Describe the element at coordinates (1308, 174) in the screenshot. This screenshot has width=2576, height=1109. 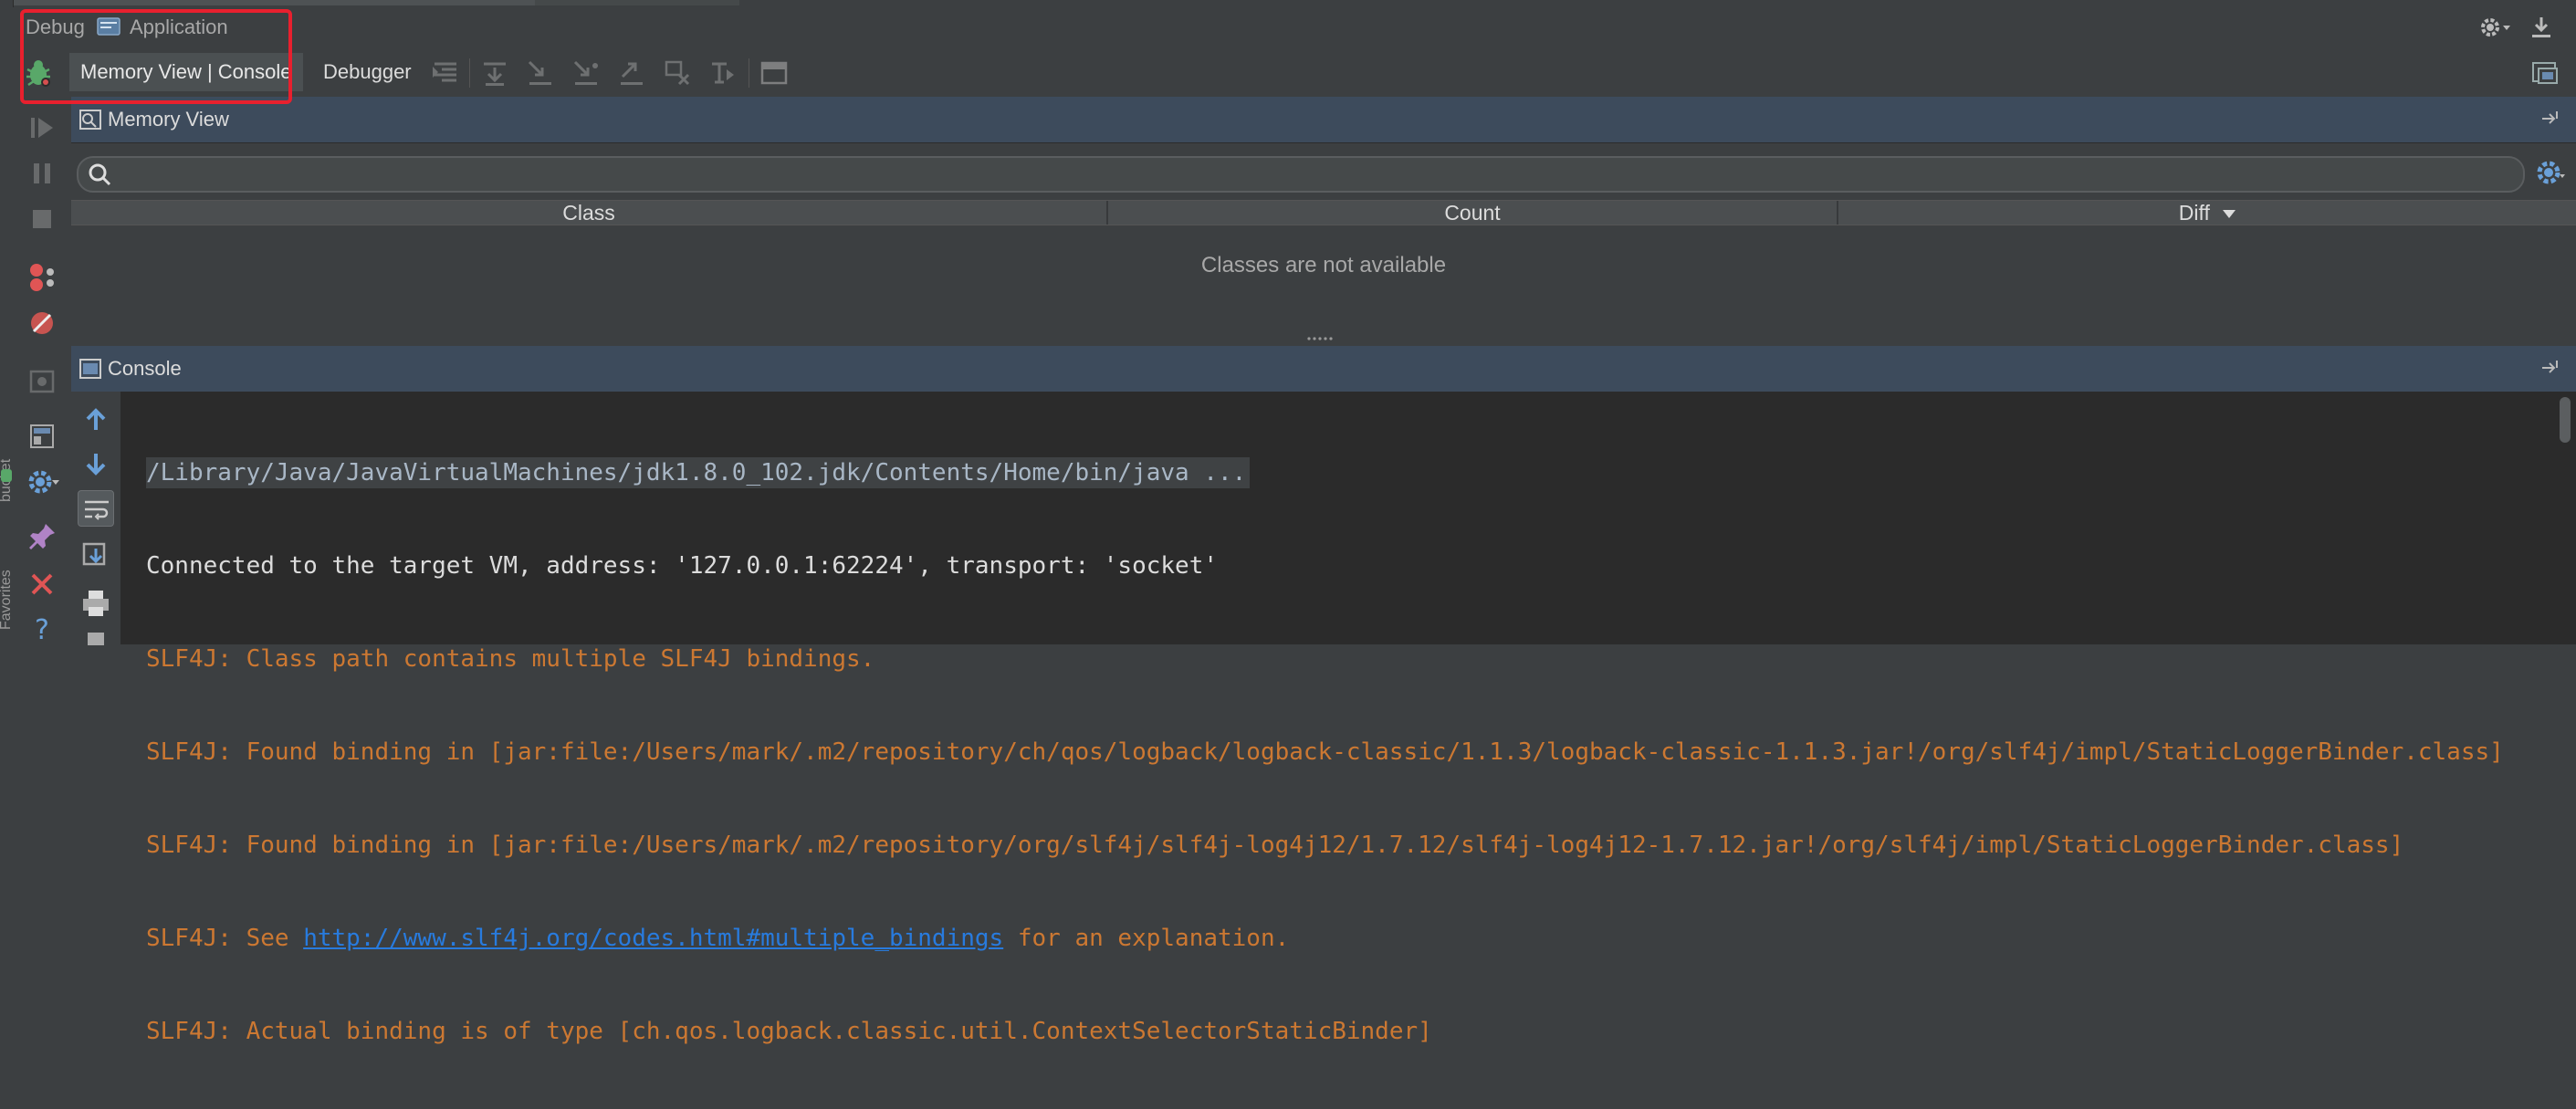
I see `class-search-input` at that location.